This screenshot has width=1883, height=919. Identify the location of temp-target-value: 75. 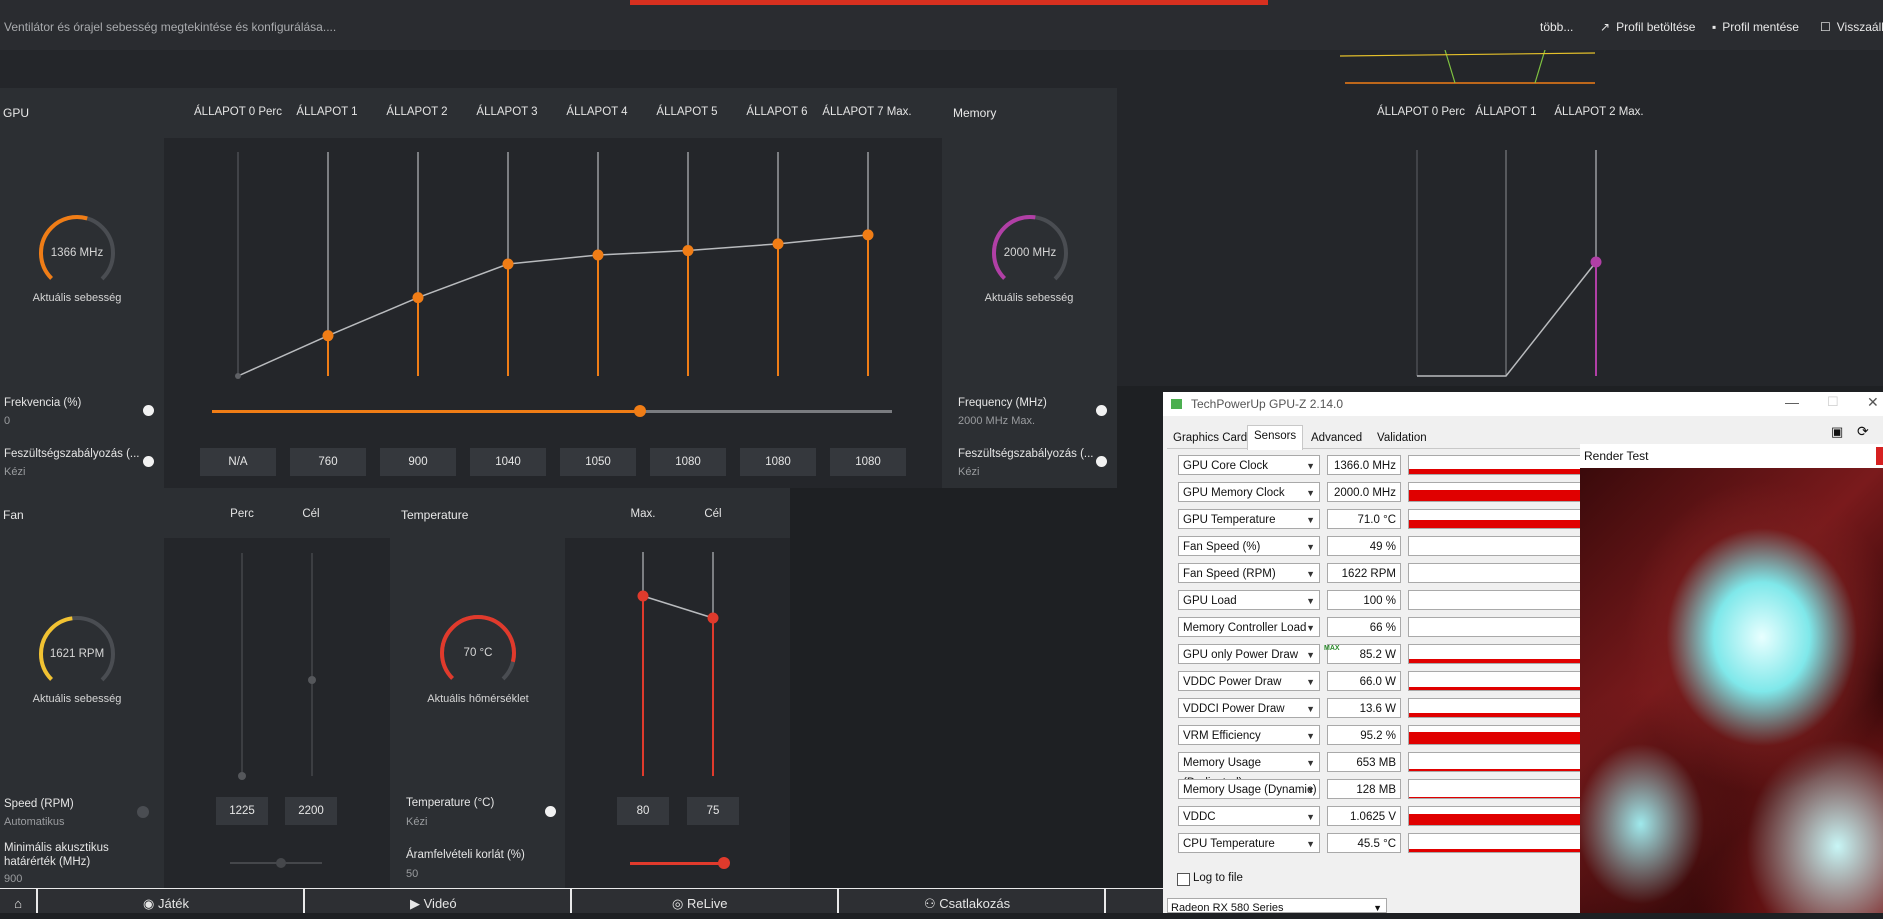
(713, 811).